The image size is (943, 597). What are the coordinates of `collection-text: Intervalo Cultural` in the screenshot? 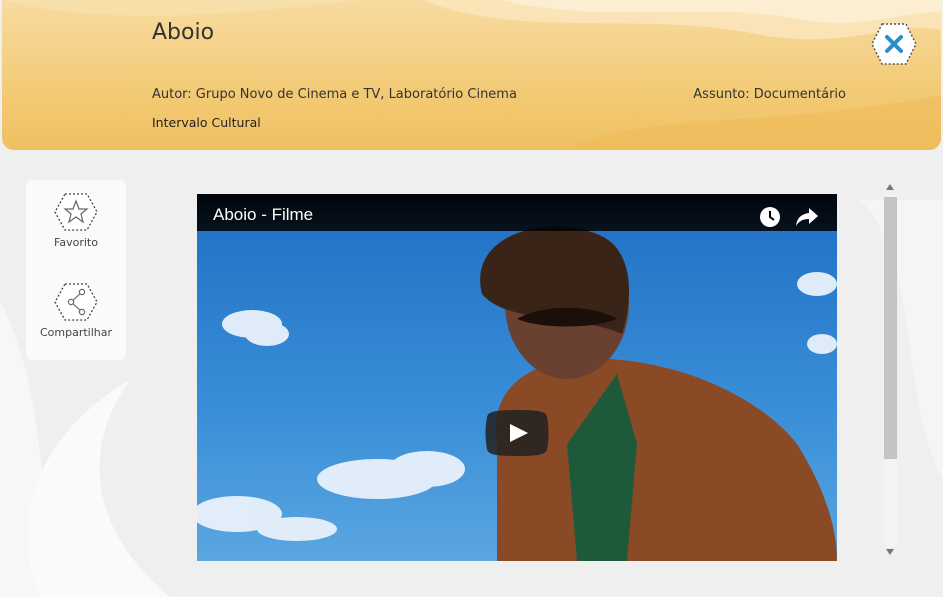 It's located at (206, 122).